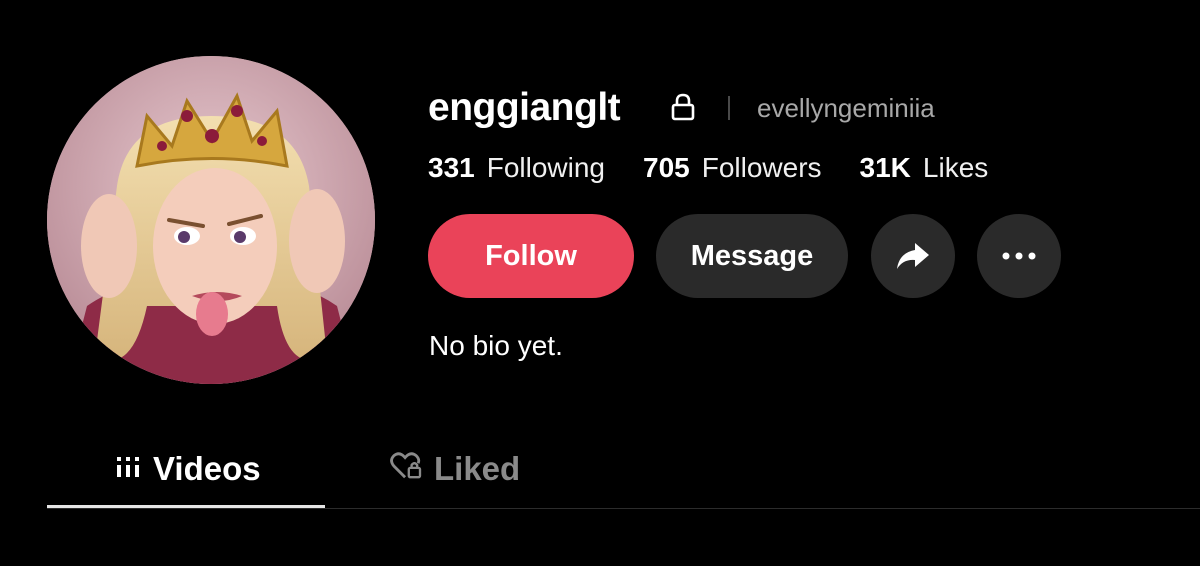 Image resolution: width=1200 pixels, height=566 pixels. Describe the element at coordinates (545, 167) in the screenshot. I see `stat-label: Following` at that location.